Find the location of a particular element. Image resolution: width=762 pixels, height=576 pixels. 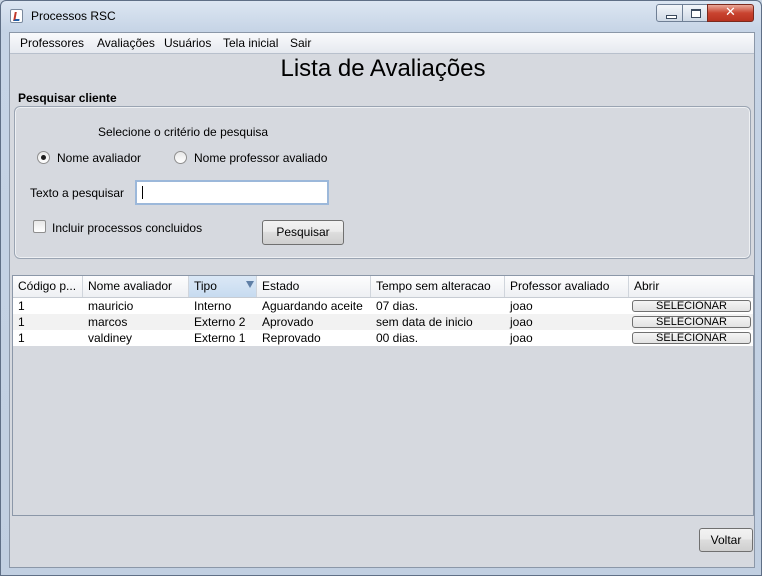

page-title: Lista de Avaliações is located at coordinates (383, 68).